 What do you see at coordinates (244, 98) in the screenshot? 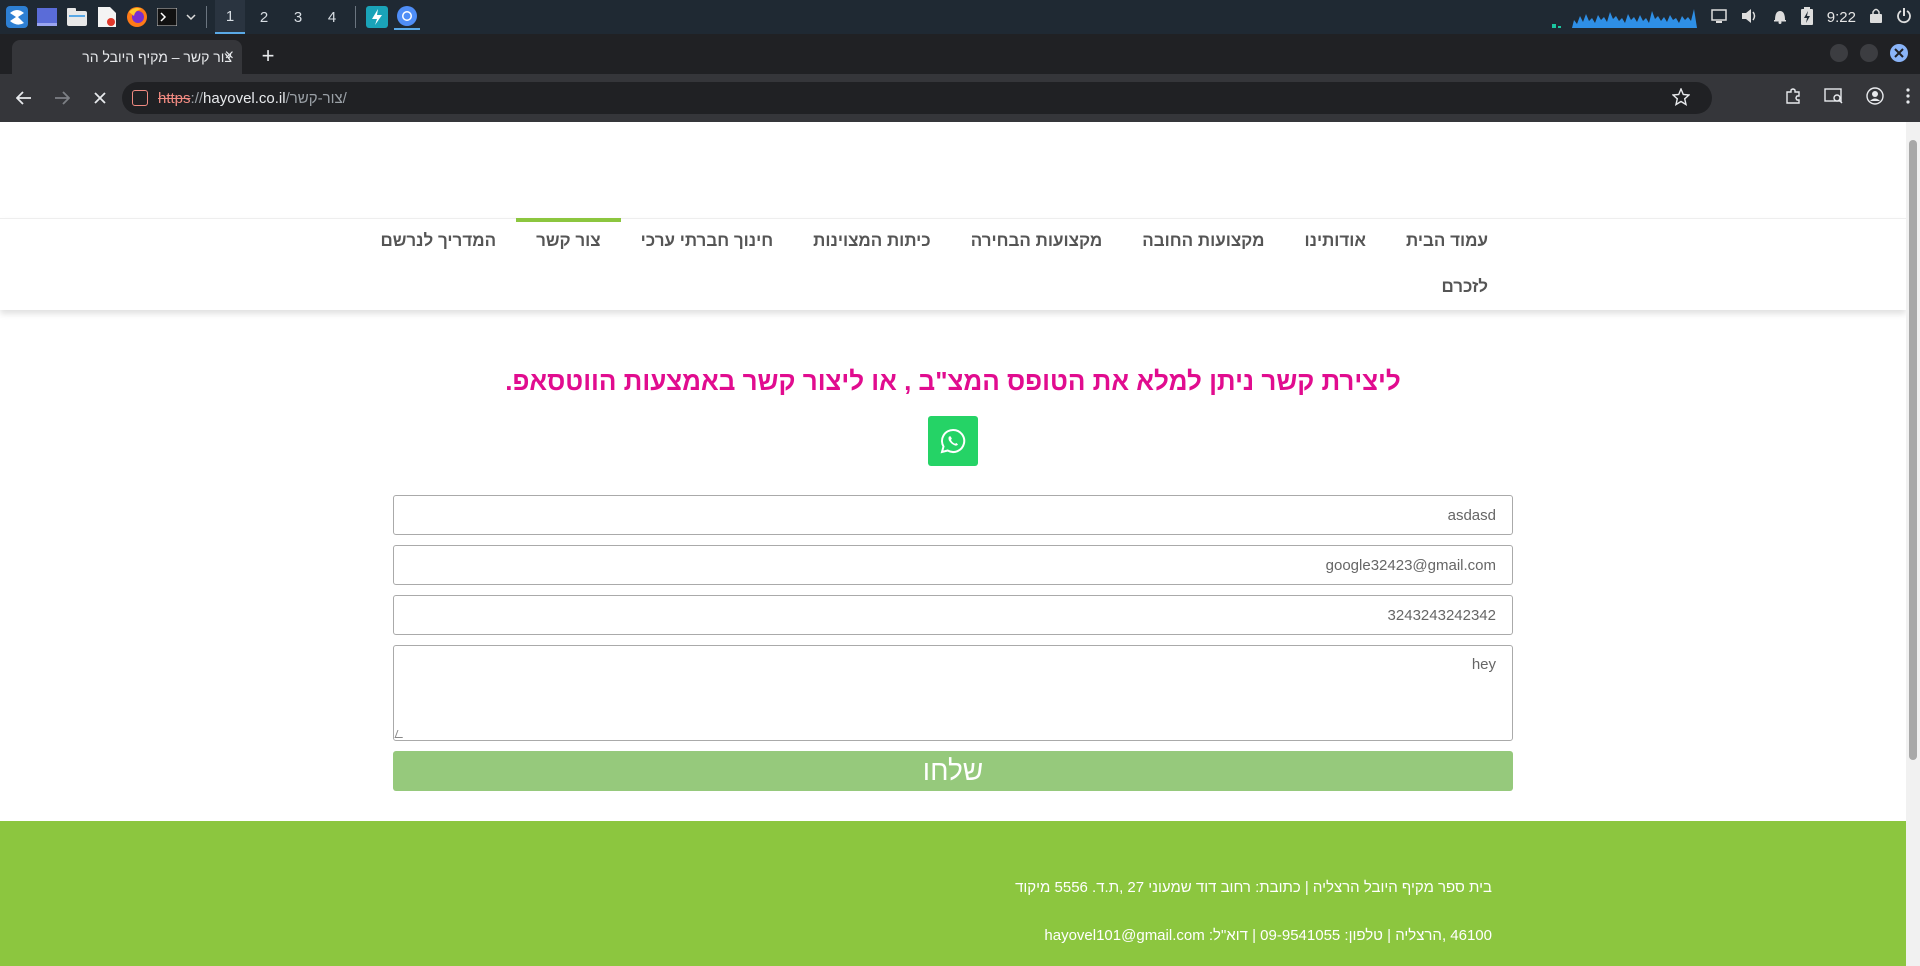
I see `url-host: hayovel.co.il` at bounding box center [244, 98].